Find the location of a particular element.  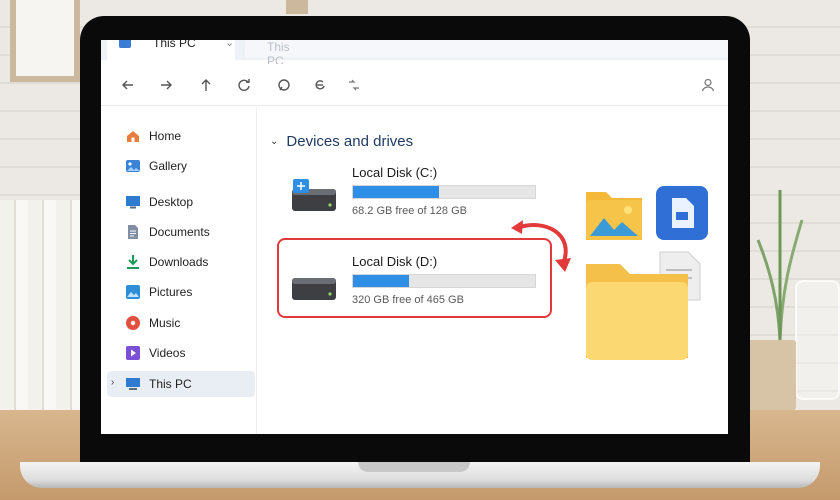

sidebar-item-label: Desktop is located at coordinates (171, 202).